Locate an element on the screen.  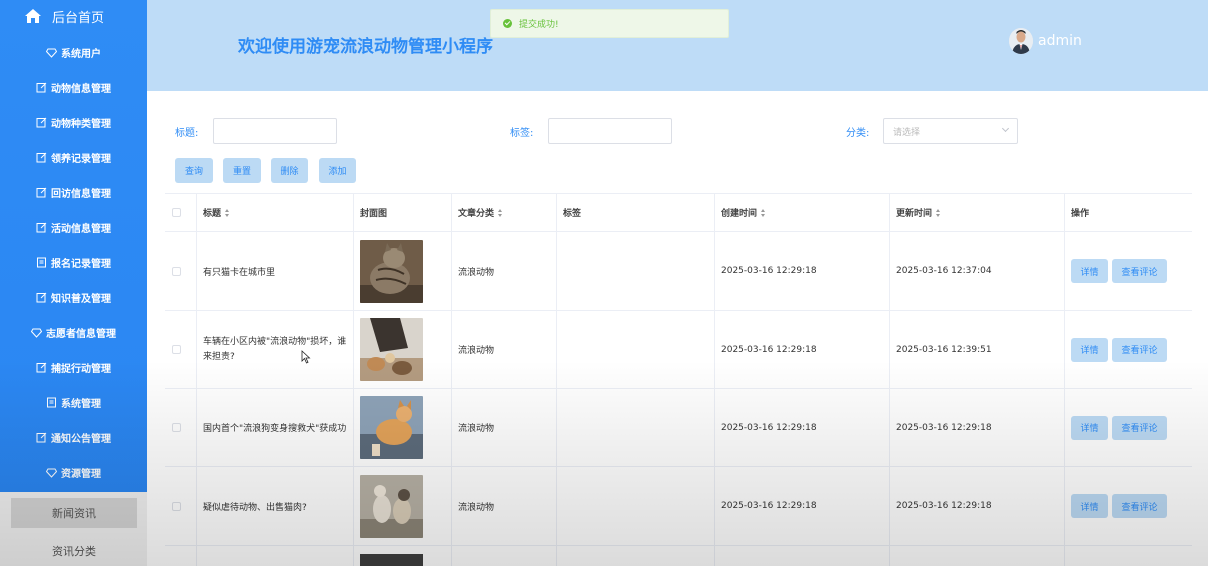
sidebar-item-registration-records: 报名记录管理 is located at coordinates (73, 262).